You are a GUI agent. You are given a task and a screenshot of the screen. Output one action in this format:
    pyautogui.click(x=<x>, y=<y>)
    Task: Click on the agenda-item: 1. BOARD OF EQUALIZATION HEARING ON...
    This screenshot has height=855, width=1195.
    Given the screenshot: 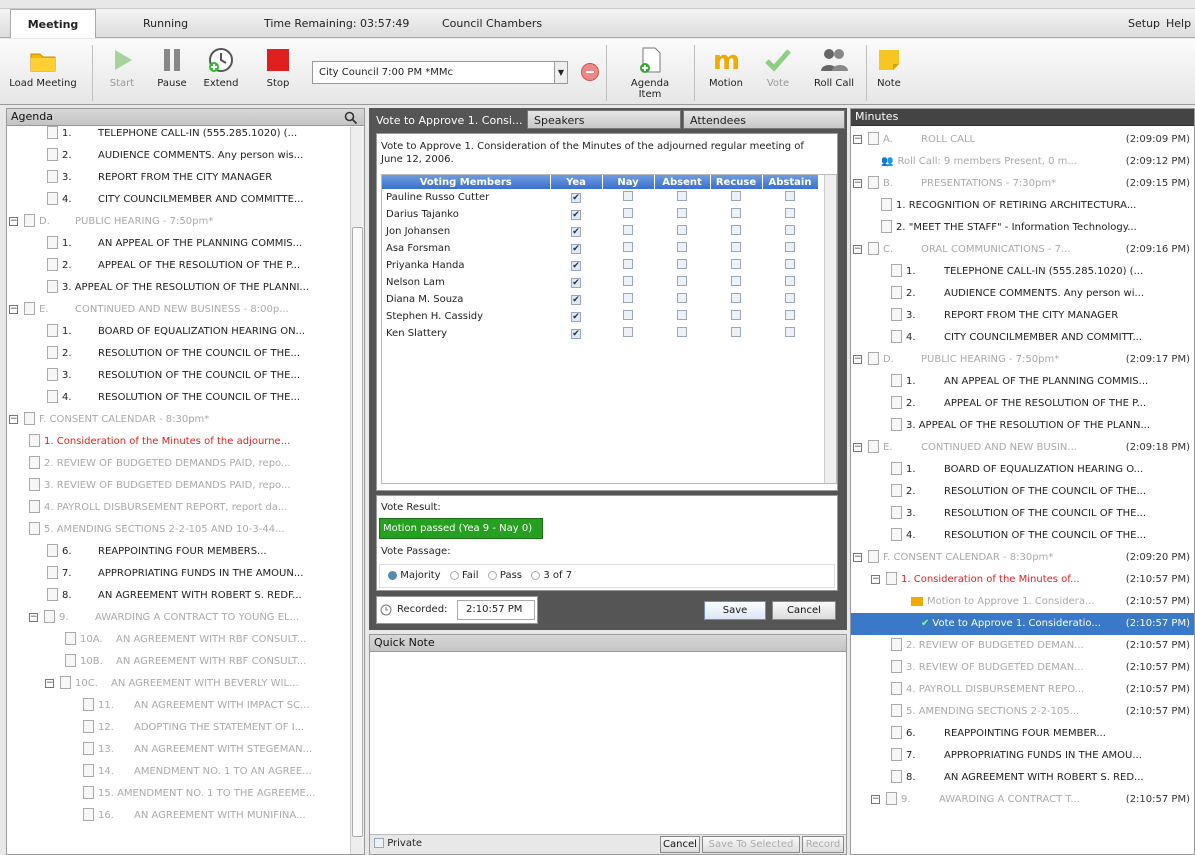 What is the action you would take?
    pyautogui.click(x=197, y=332)
    